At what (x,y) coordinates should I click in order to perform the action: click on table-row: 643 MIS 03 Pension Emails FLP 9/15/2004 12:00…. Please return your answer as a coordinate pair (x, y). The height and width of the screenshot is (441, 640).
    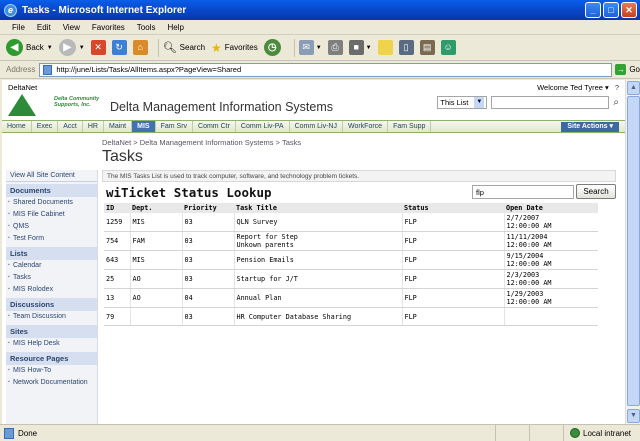
    Looking at the image, I should click on (351, 260).